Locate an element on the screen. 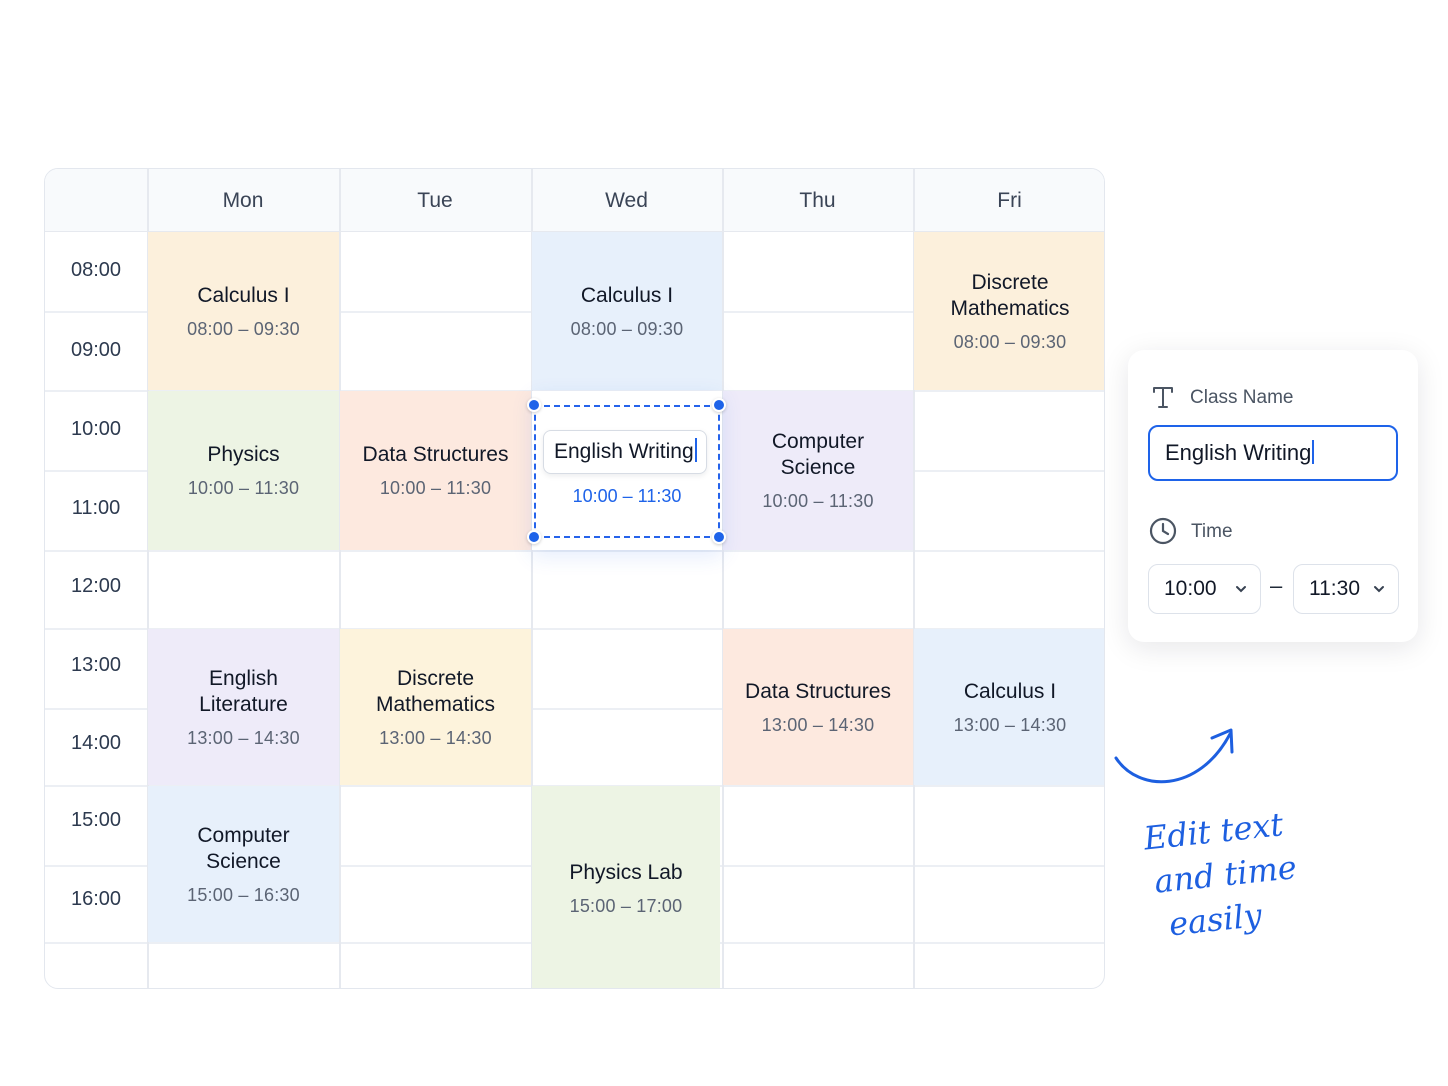 This screenshot has width=1448, height=1086. time-label: 12:00 is located at coordinates (96, 586).